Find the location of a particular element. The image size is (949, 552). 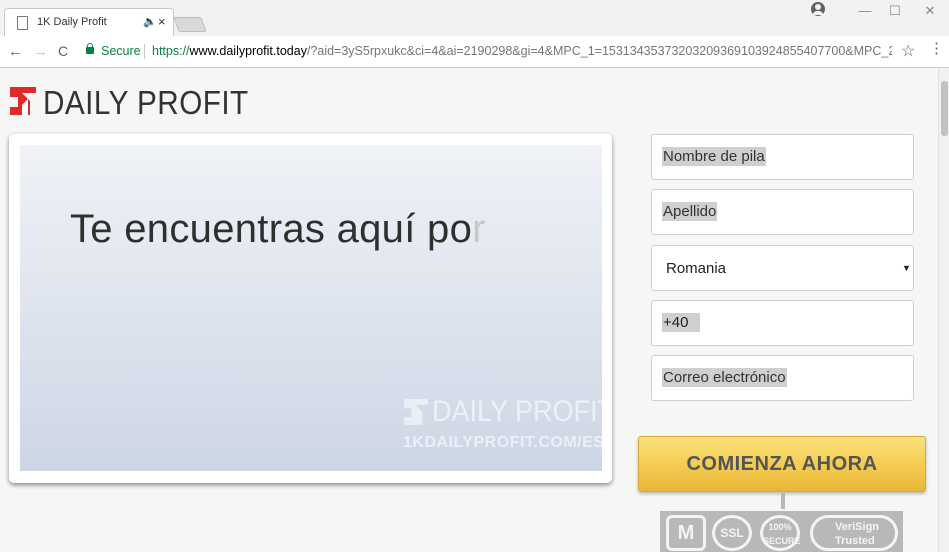

phone-value: +40 is located at coordinates (681, 322).